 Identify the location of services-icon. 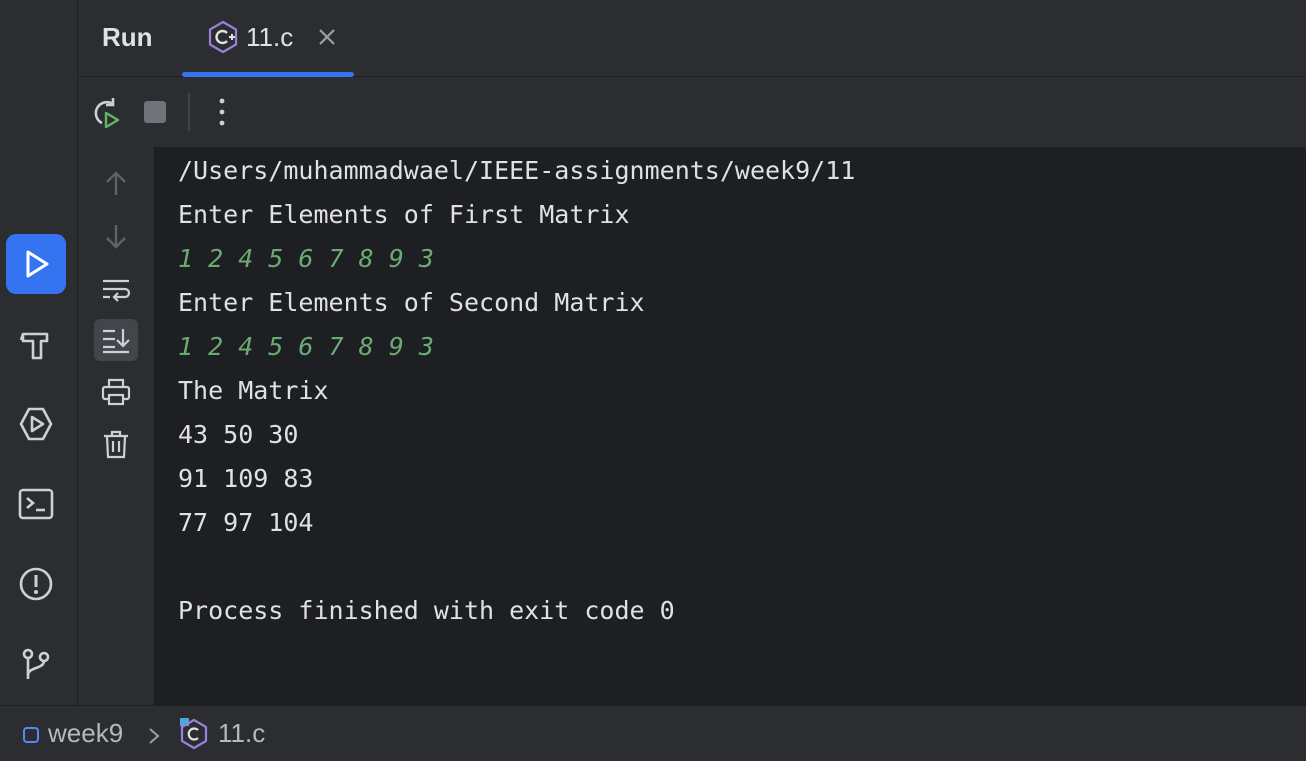
(36, 424).